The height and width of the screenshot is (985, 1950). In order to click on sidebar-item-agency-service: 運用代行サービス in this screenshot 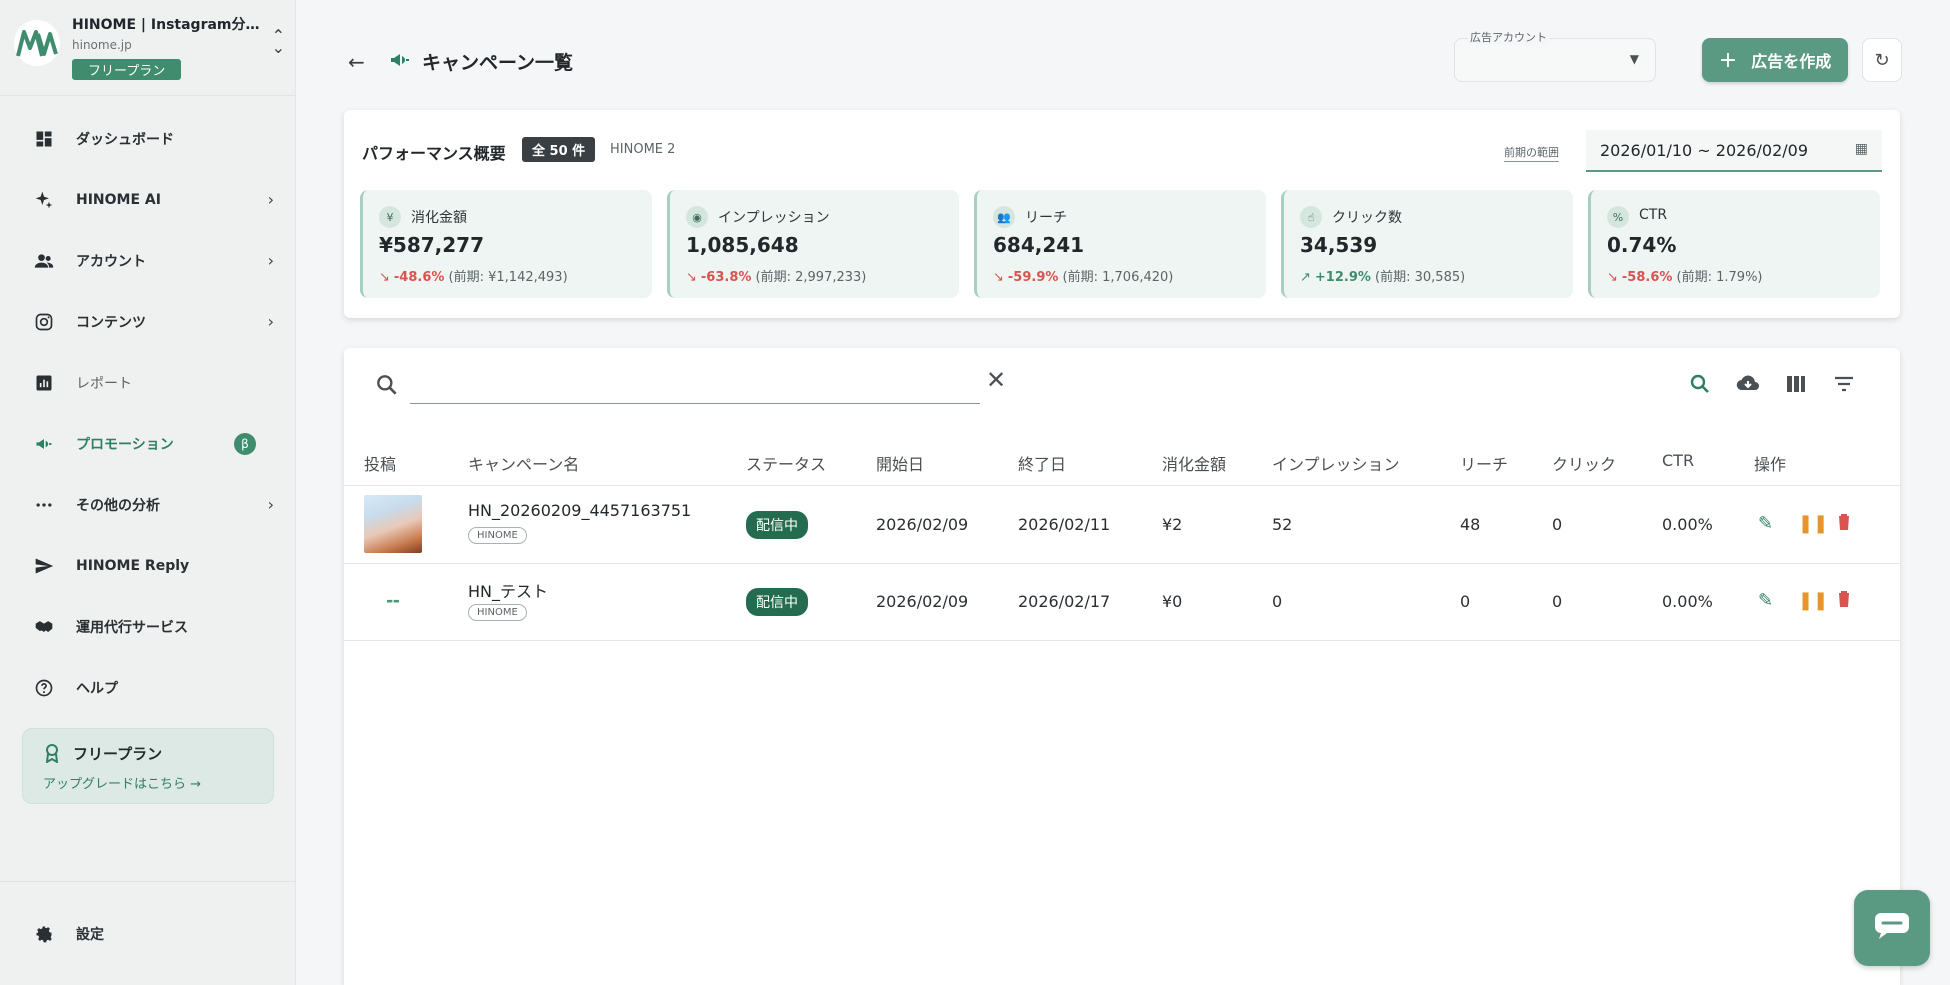, I will do `click(148, 626)`.